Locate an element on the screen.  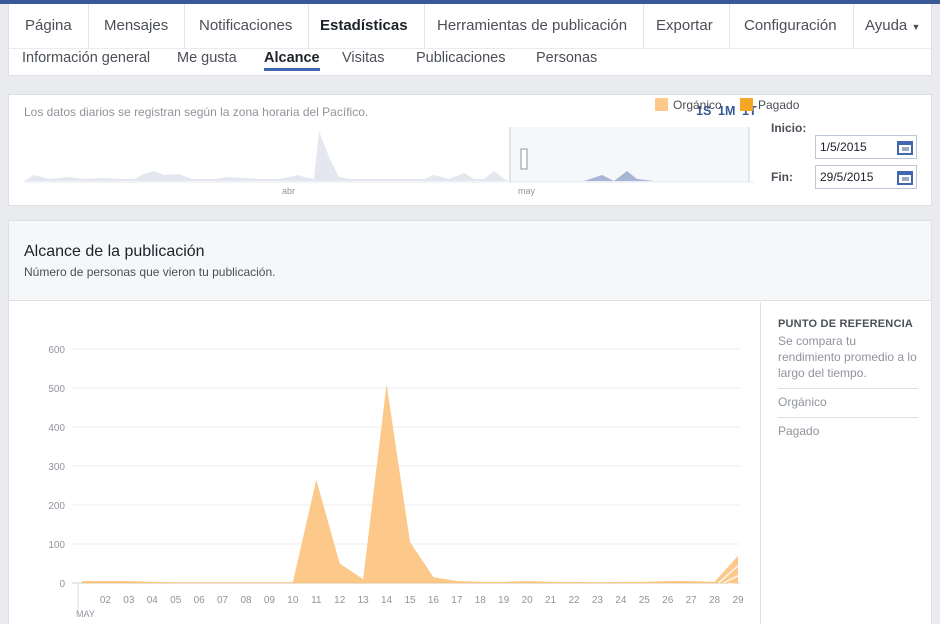
legend-label: Pagado is located at coordinates (779, 105).